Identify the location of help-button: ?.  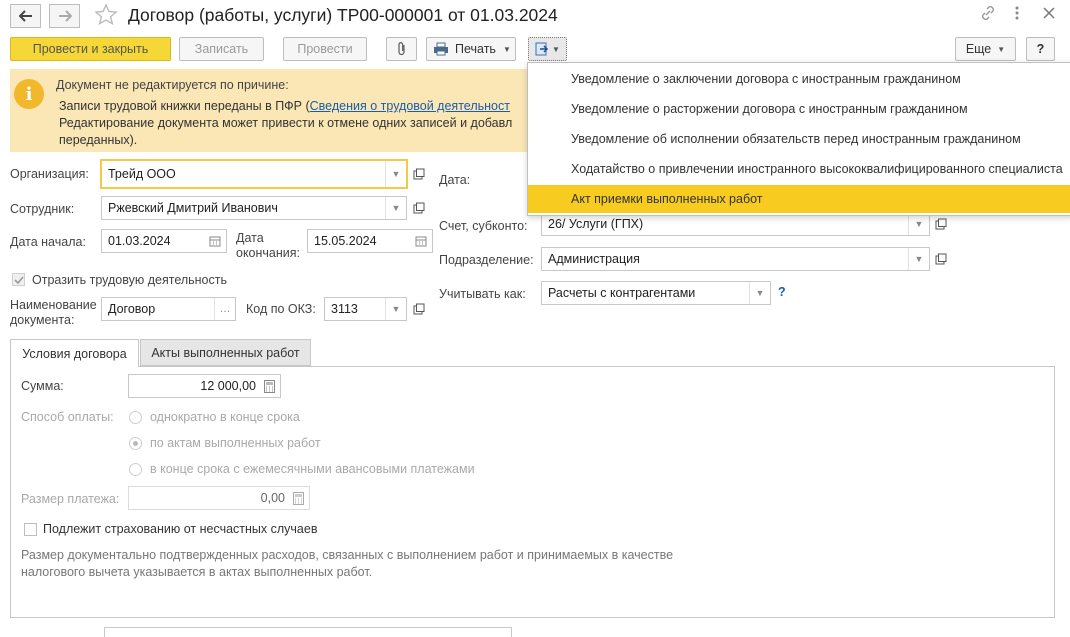
(1040, 49).